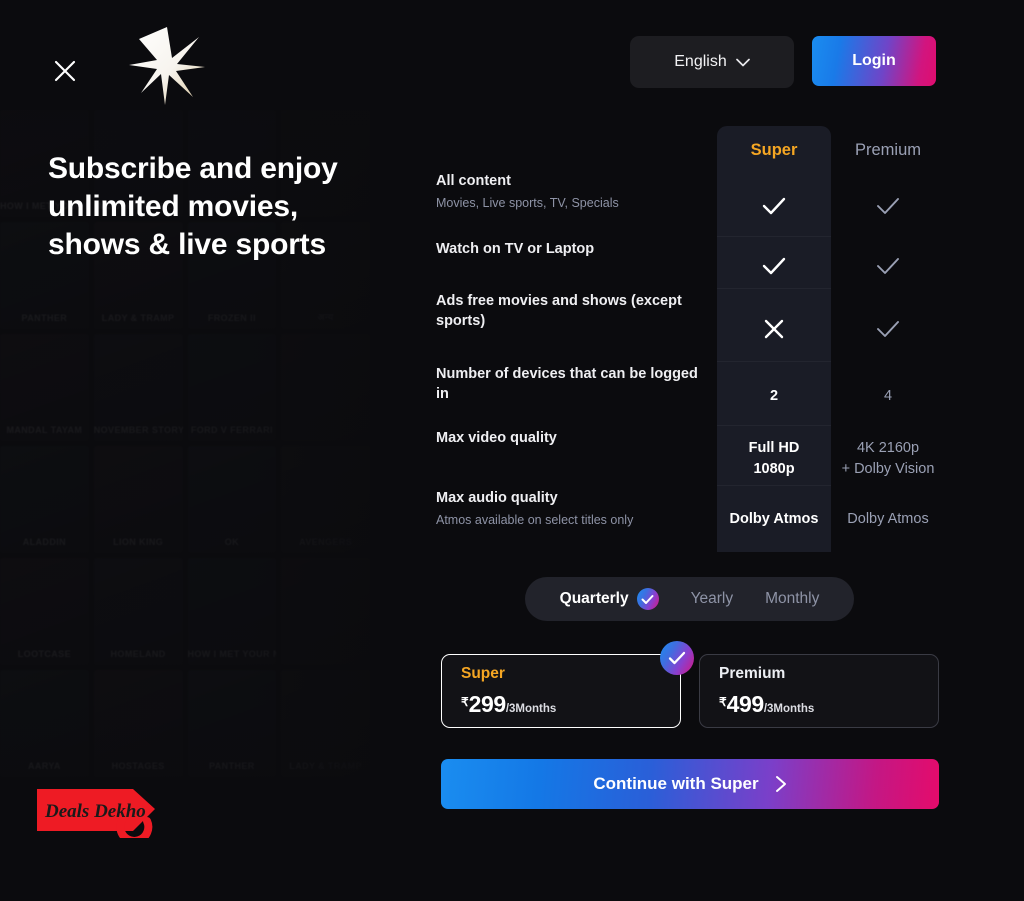 This screenshot has height=901, width=1024. Describe the element at coordinates (496, 438) in the screenshot. I see `feature-title: Max video quality` at that location.